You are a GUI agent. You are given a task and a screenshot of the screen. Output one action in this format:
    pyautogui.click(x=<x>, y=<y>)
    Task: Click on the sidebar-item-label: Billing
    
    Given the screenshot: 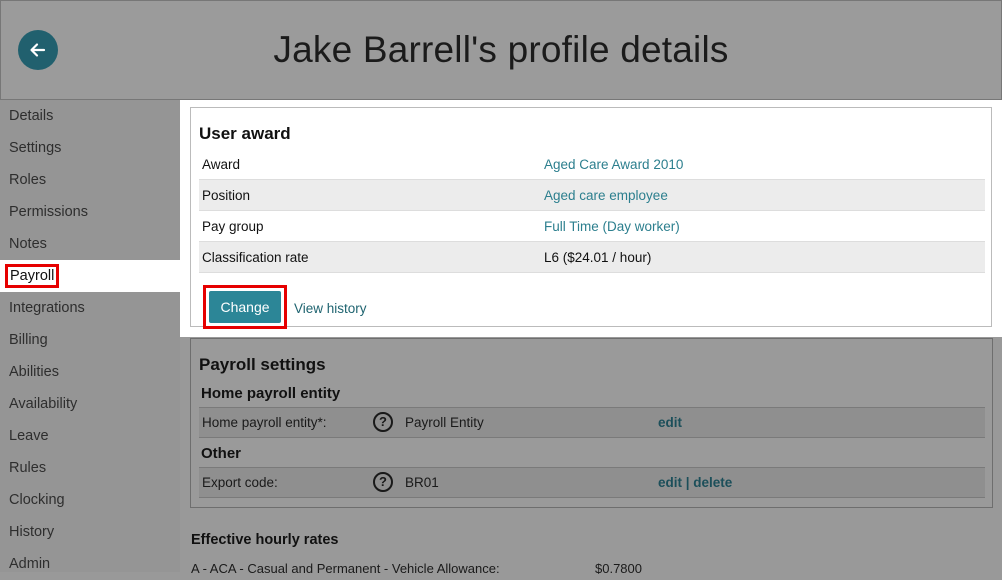 What is the action you would take?
    pyautogui.click(x=28, y=340)
    